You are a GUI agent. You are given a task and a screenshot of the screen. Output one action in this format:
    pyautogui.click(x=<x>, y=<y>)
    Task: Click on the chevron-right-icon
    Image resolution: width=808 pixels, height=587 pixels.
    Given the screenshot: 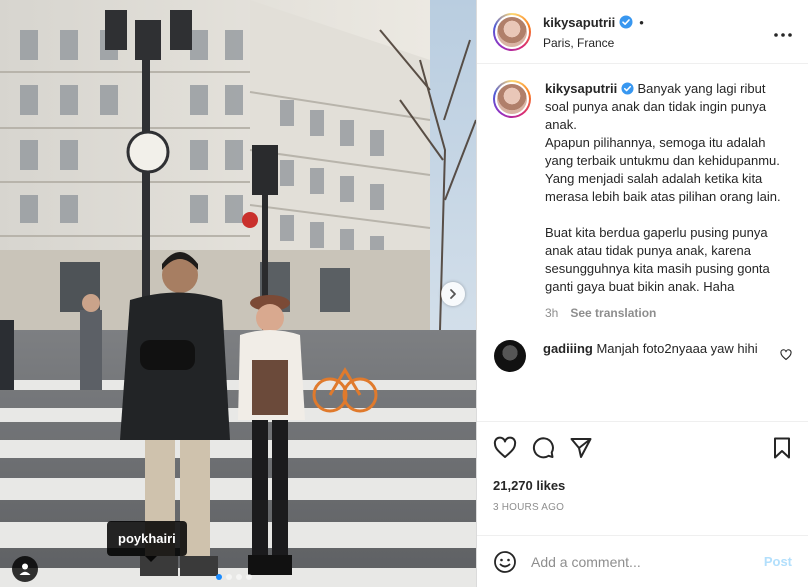 What is the action you would take?
    pyautogui.click(x=453, y=294)
    